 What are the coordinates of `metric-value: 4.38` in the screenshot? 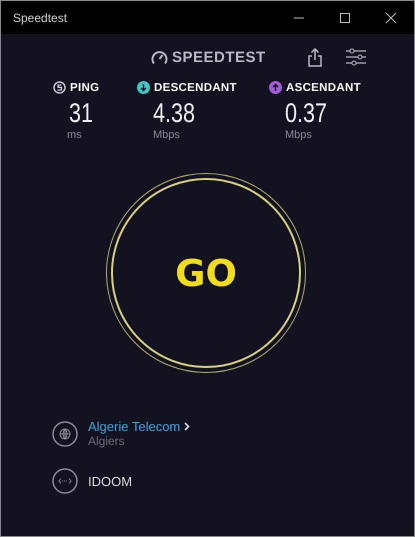 It's located at (174, 113).